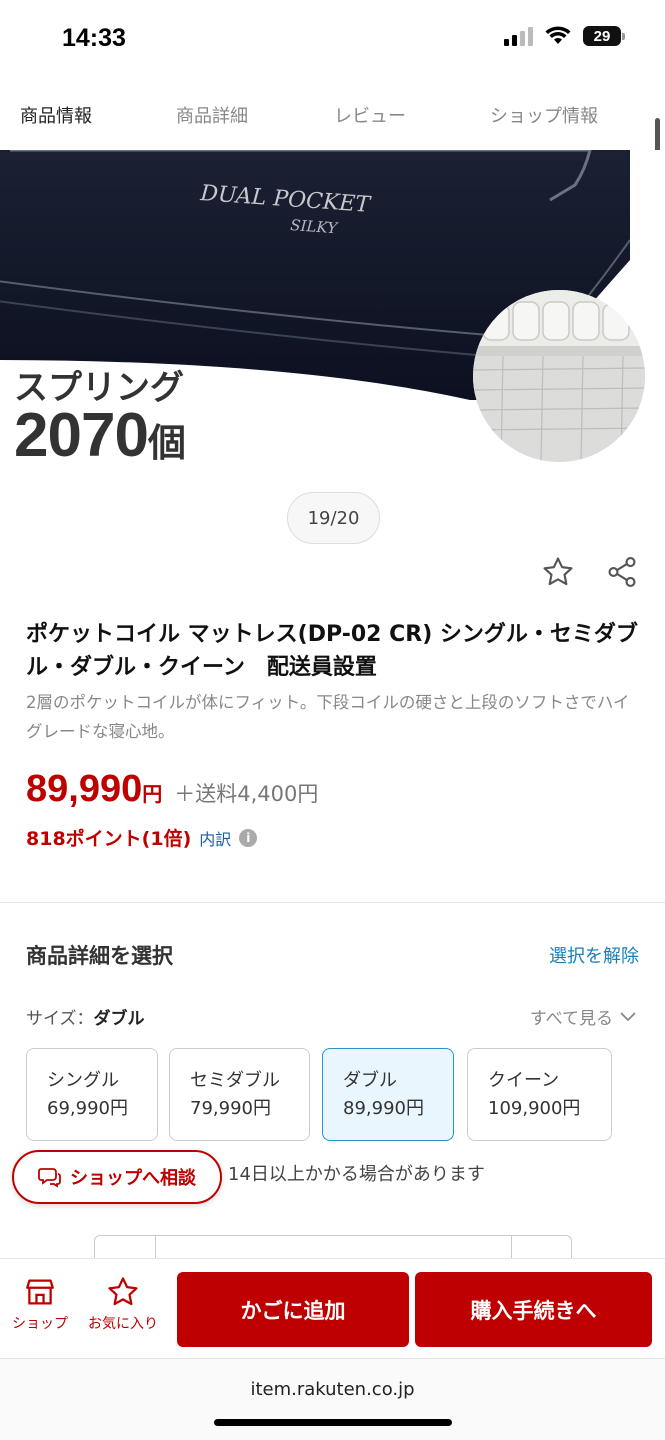 Image resolution: width=665 pixels, height=1440 pixels. What do you see at coordinates (622, 572) in the screenshot?
I see `share-icon` at bounding box center [622, 572].